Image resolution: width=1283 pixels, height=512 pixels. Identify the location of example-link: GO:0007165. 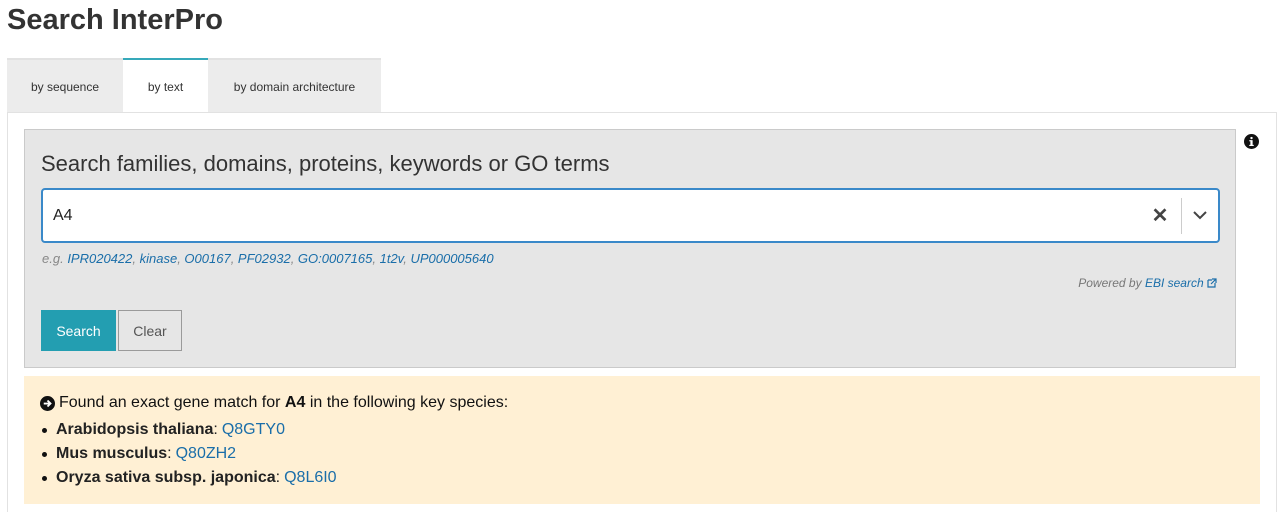
(335, 258).